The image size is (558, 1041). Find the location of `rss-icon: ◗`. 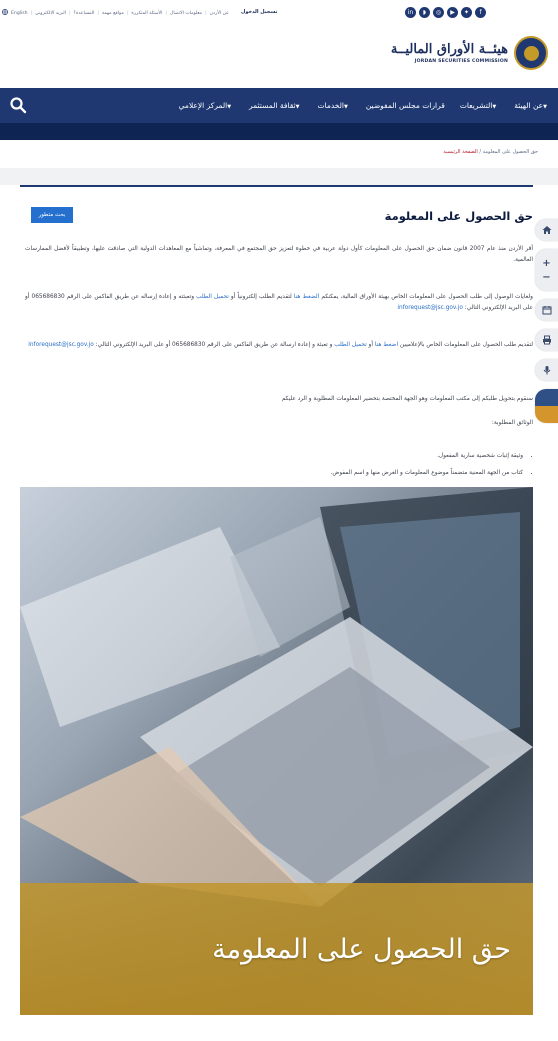

rss-icon: ◗ is located at coordinates (424, 12).